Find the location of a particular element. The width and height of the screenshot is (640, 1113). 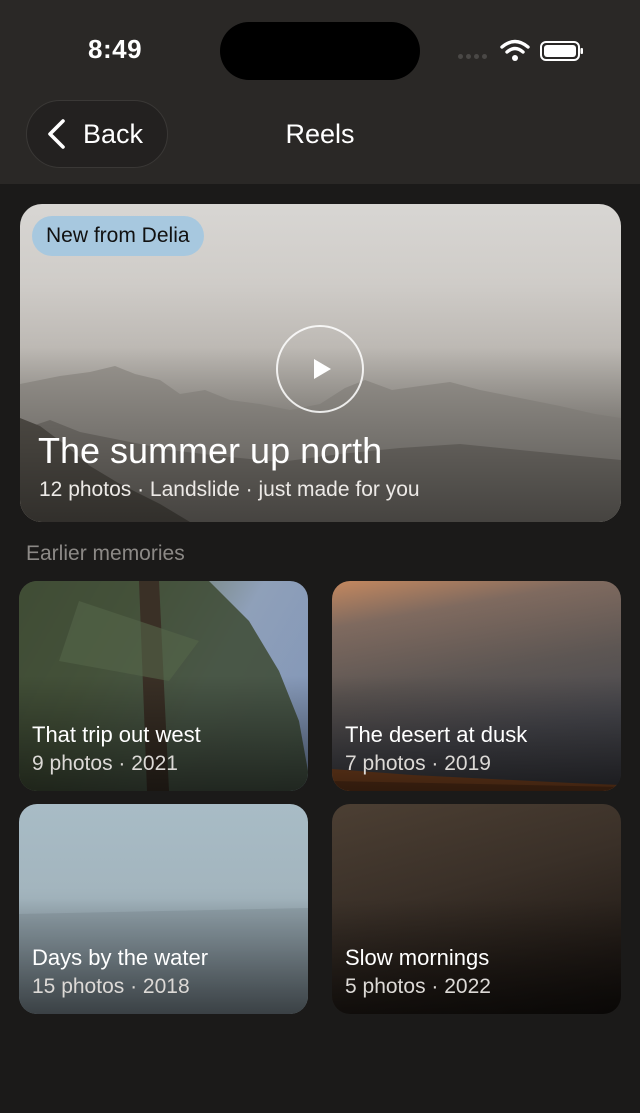

status-time: 8:49 is located at coordinates (115, 49).